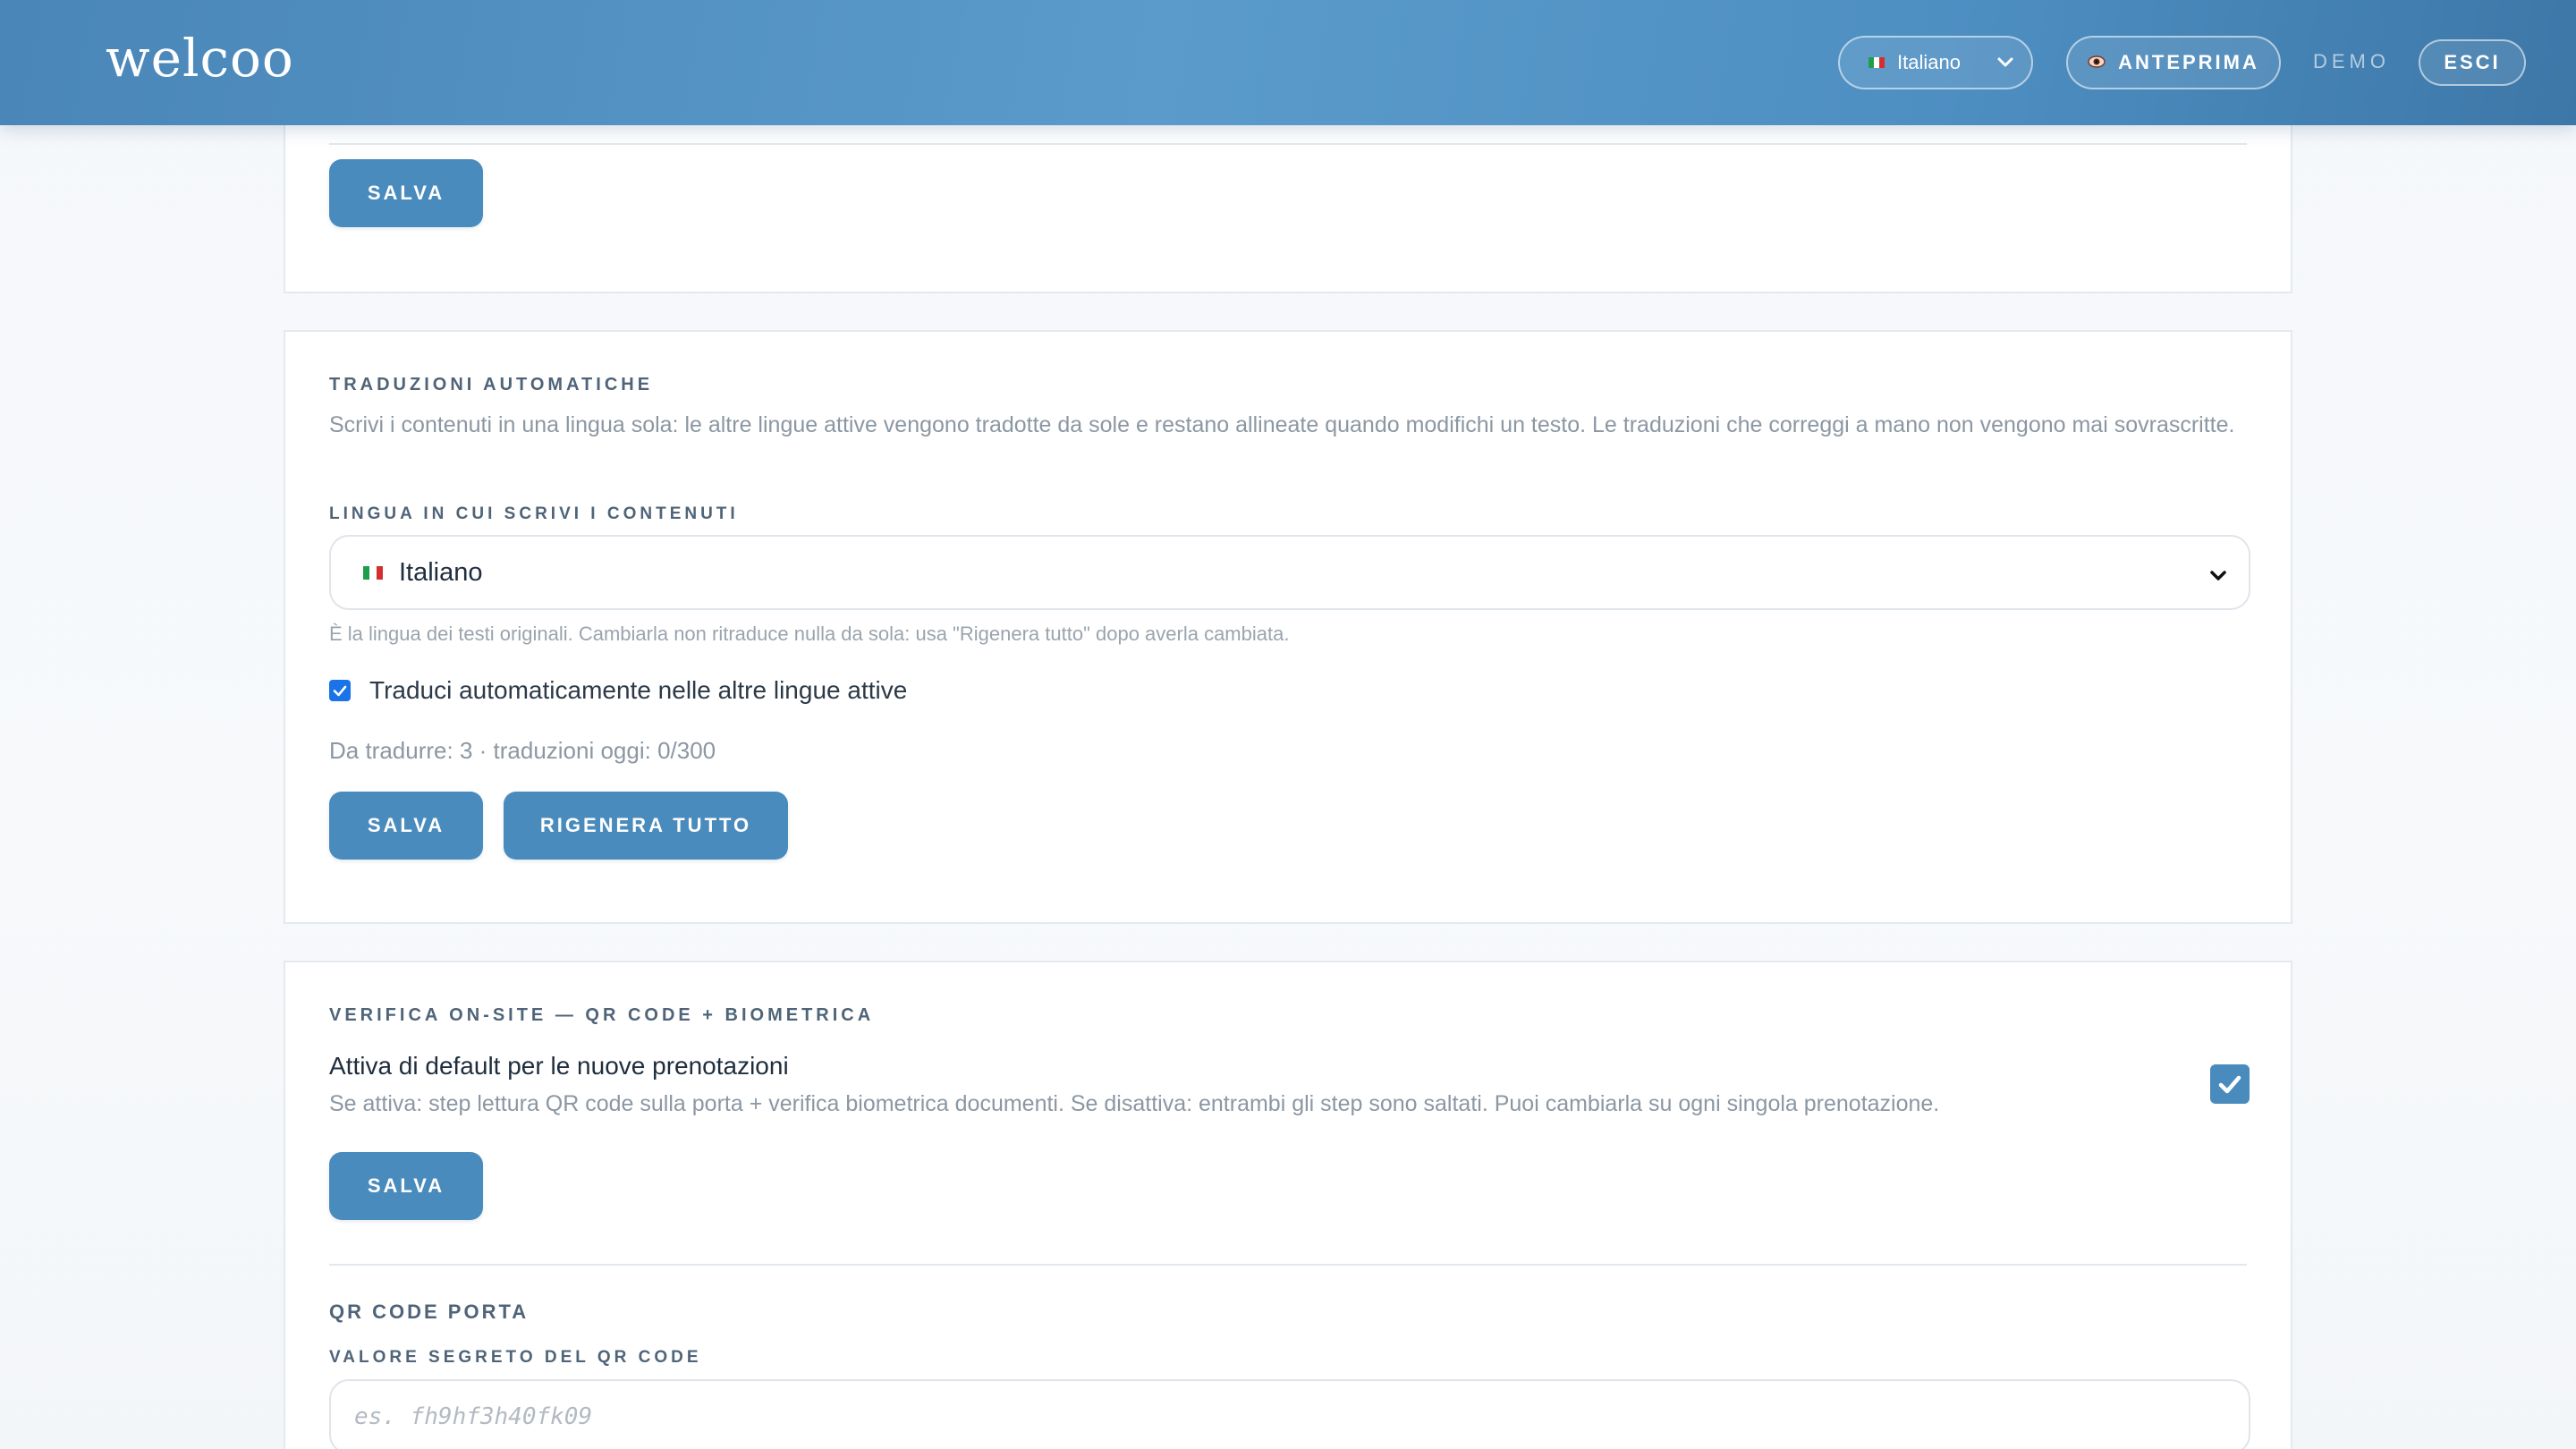 This screenshot has height=1449, width=2576. I want to click on auto-translate-checkbox, so click(340, 690).